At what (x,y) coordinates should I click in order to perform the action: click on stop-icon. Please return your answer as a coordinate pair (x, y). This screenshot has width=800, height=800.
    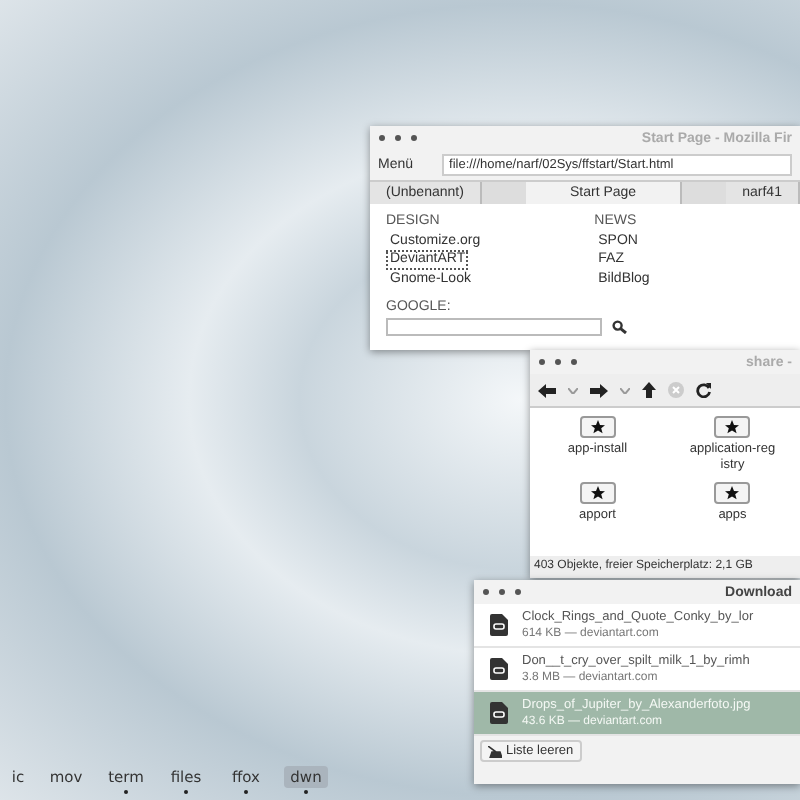
    Looking at the image, I should click on (676, 390).